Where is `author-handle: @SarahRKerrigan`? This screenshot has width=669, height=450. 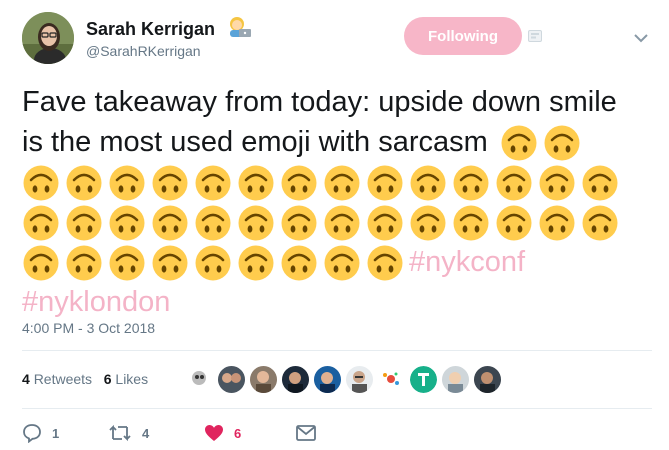
author-handle: @SarahRKerrigan is located at coordinates (143, 51).